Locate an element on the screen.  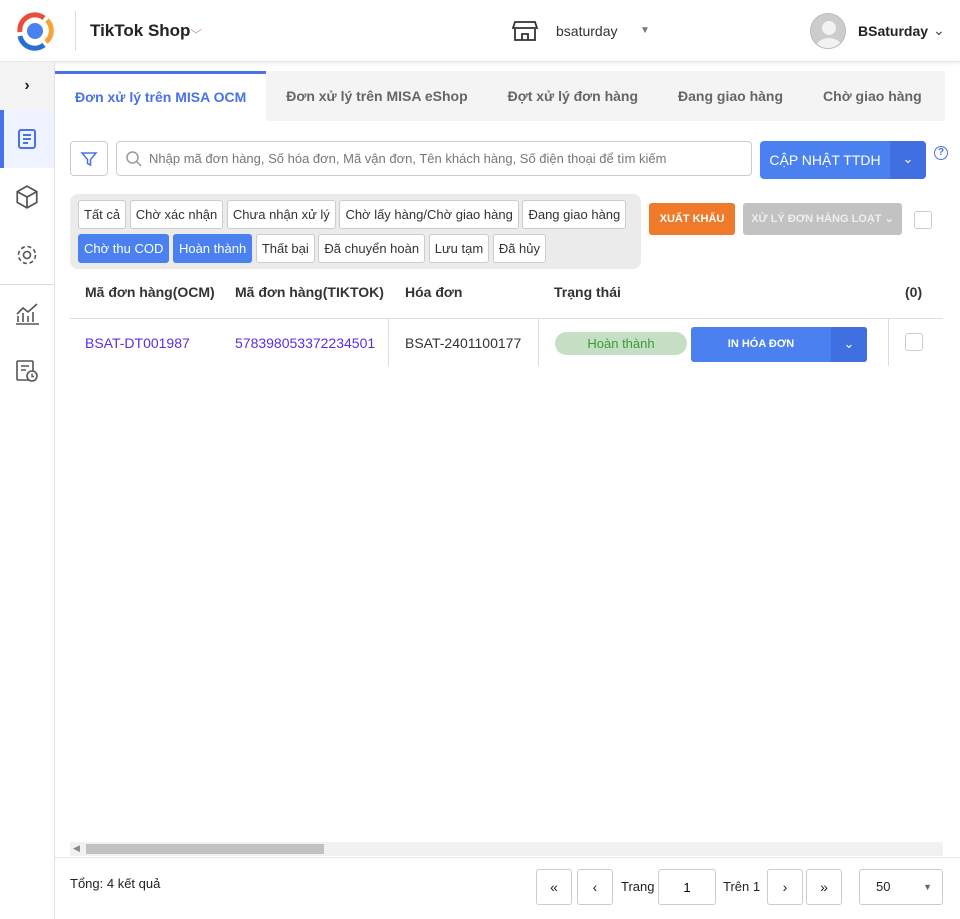
orders-icon is located at coordinates (27, 139).